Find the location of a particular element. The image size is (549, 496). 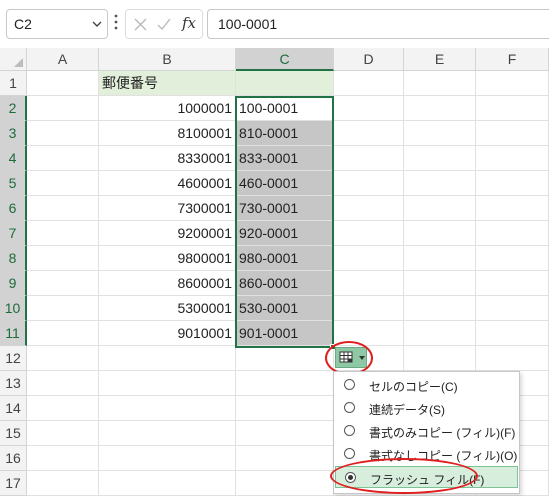

column-header-c: C is located at coordinates (285, 59).